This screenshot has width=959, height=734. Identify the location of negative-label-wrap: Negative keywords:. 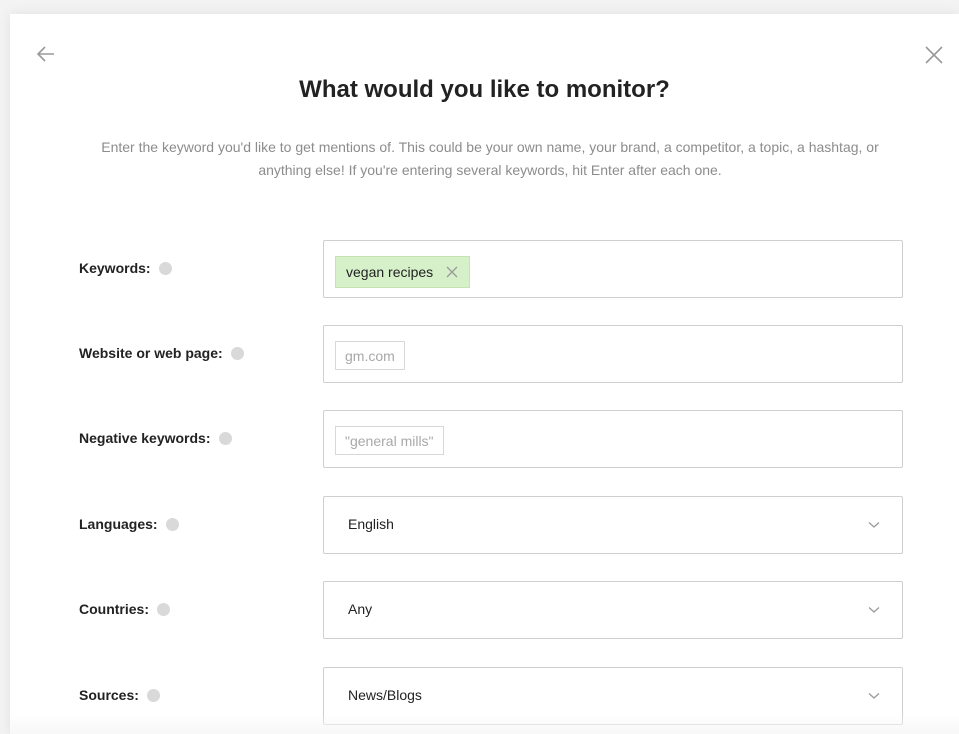
(155, 438).